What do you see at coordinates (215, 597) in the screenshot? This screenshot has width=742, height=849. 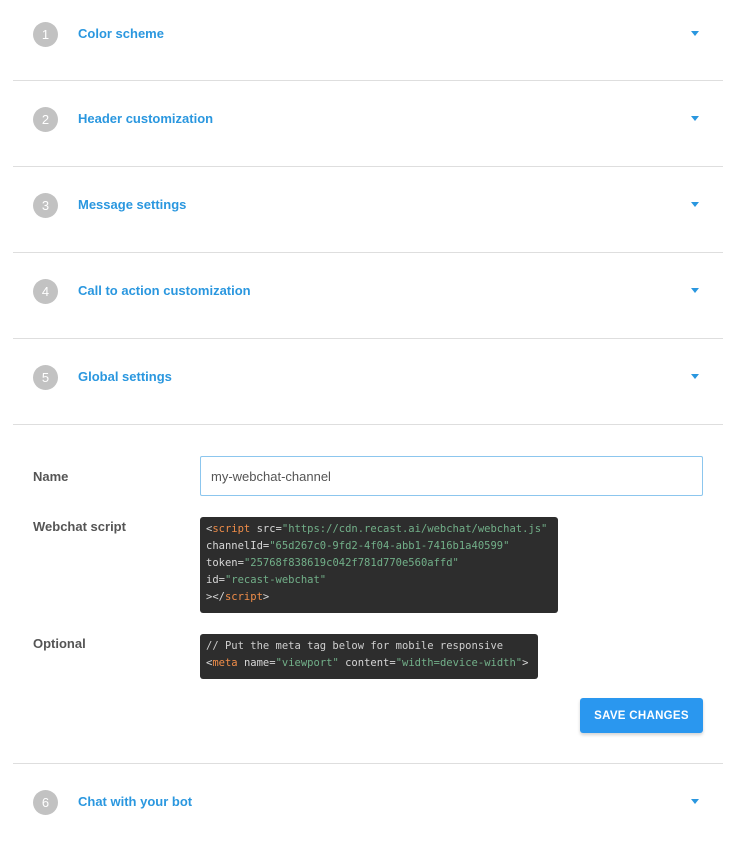 I see `code-token: ></` at bounding box center [215, 597].